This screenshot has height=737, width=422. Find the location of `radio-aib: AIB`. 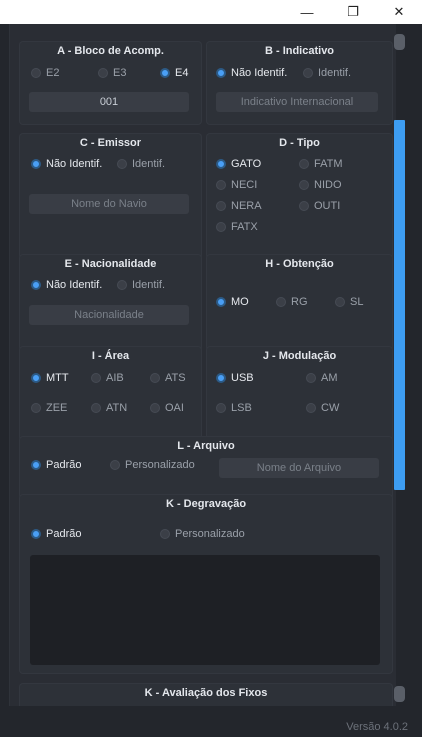

radio-aib: AIB is located at coordinates (107, 378).